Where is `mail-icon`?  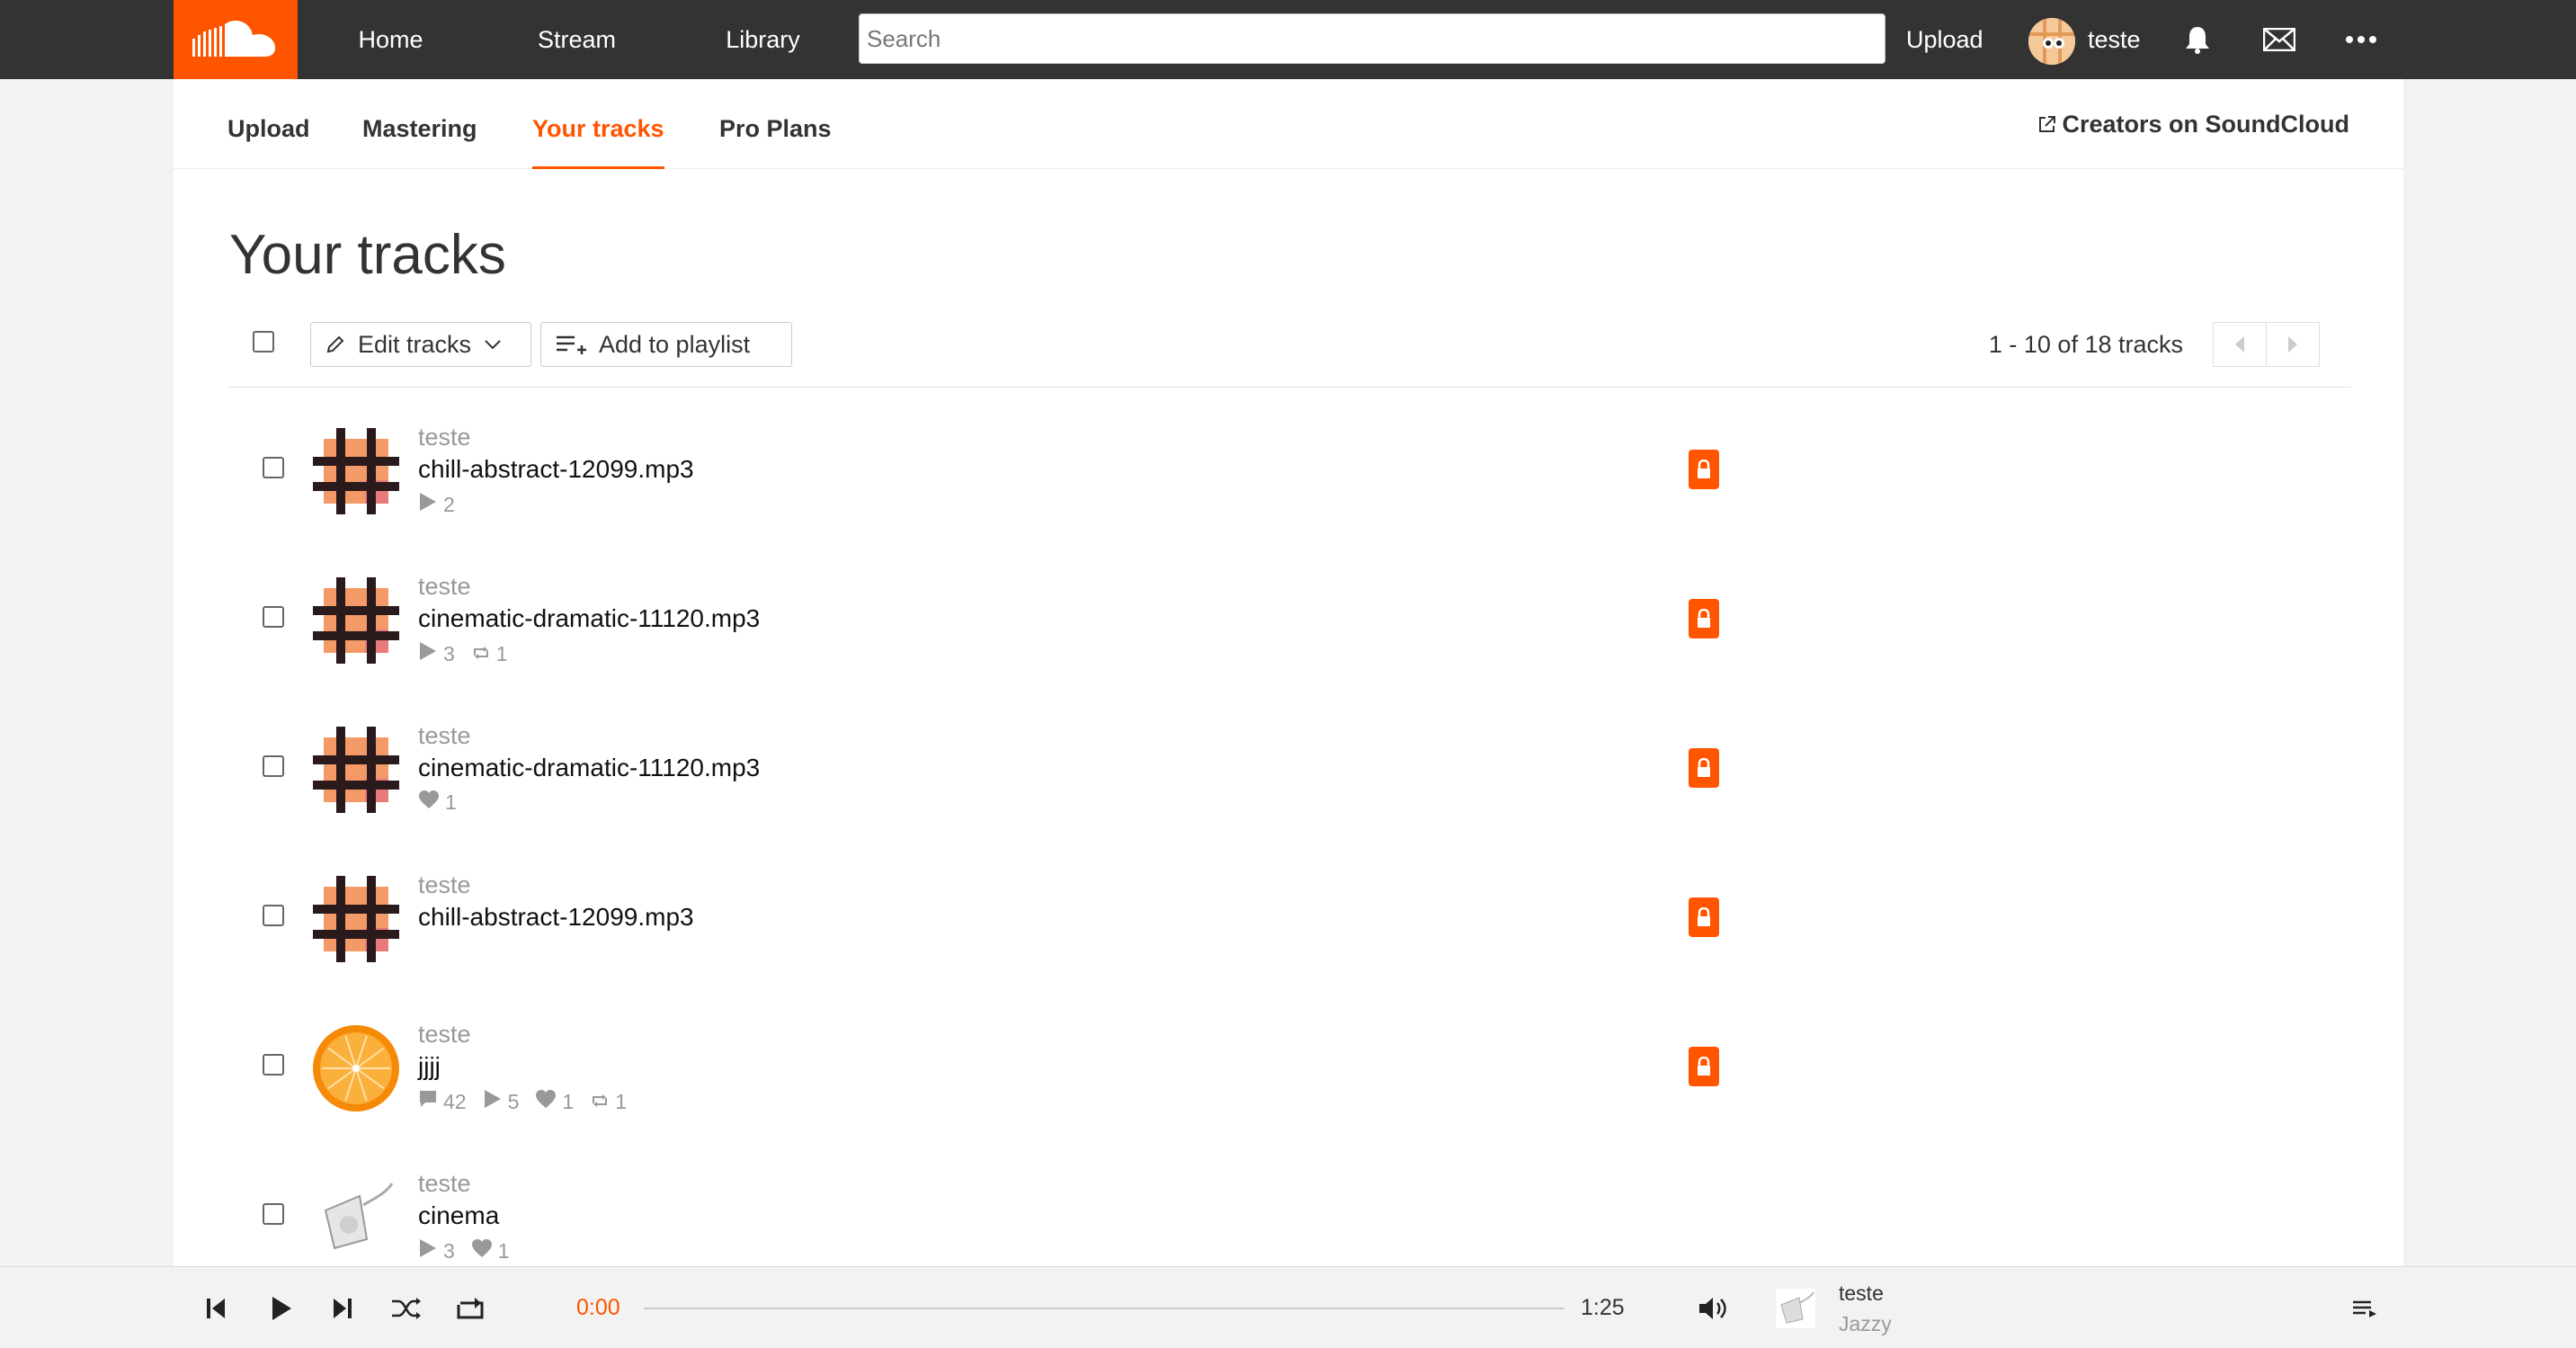 mail-icon is located at coordinates (2279, 40).